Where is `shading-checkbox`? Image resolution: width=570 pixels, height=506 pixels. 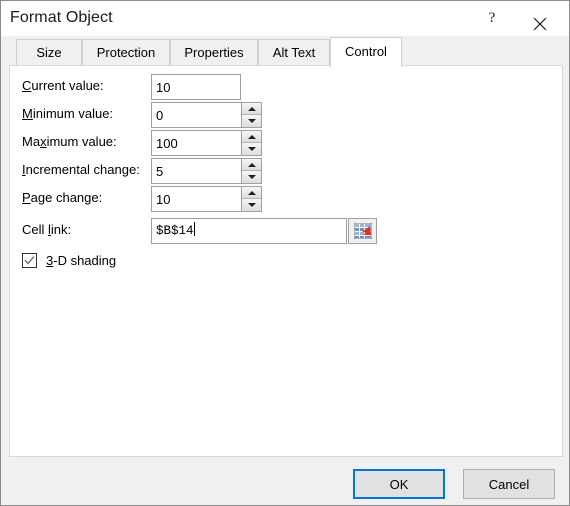
shading-checkbox is located at coordinates (29, 260).